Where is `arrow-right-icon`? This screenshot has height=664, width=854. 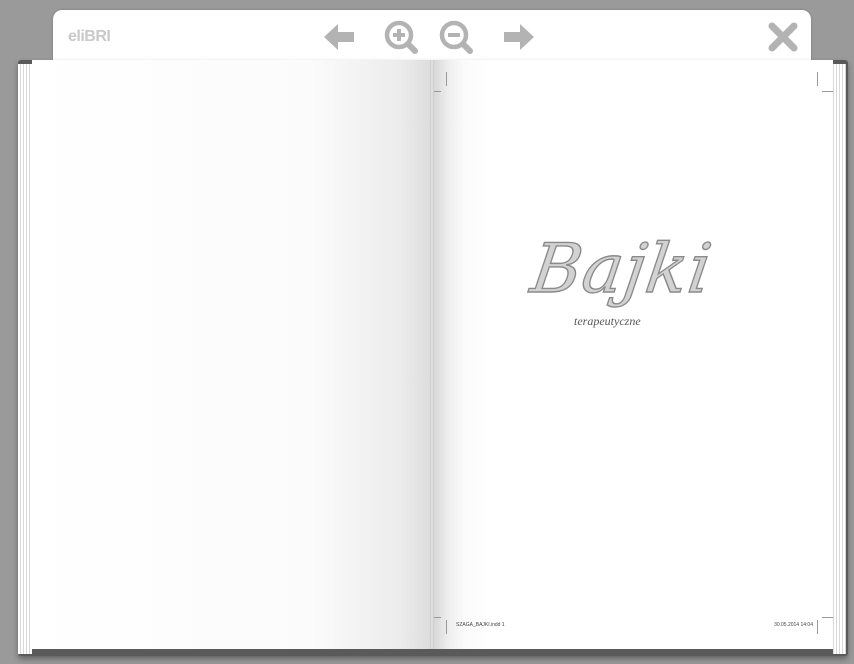 arrow-right-icon is located at coordinates (519, 37).